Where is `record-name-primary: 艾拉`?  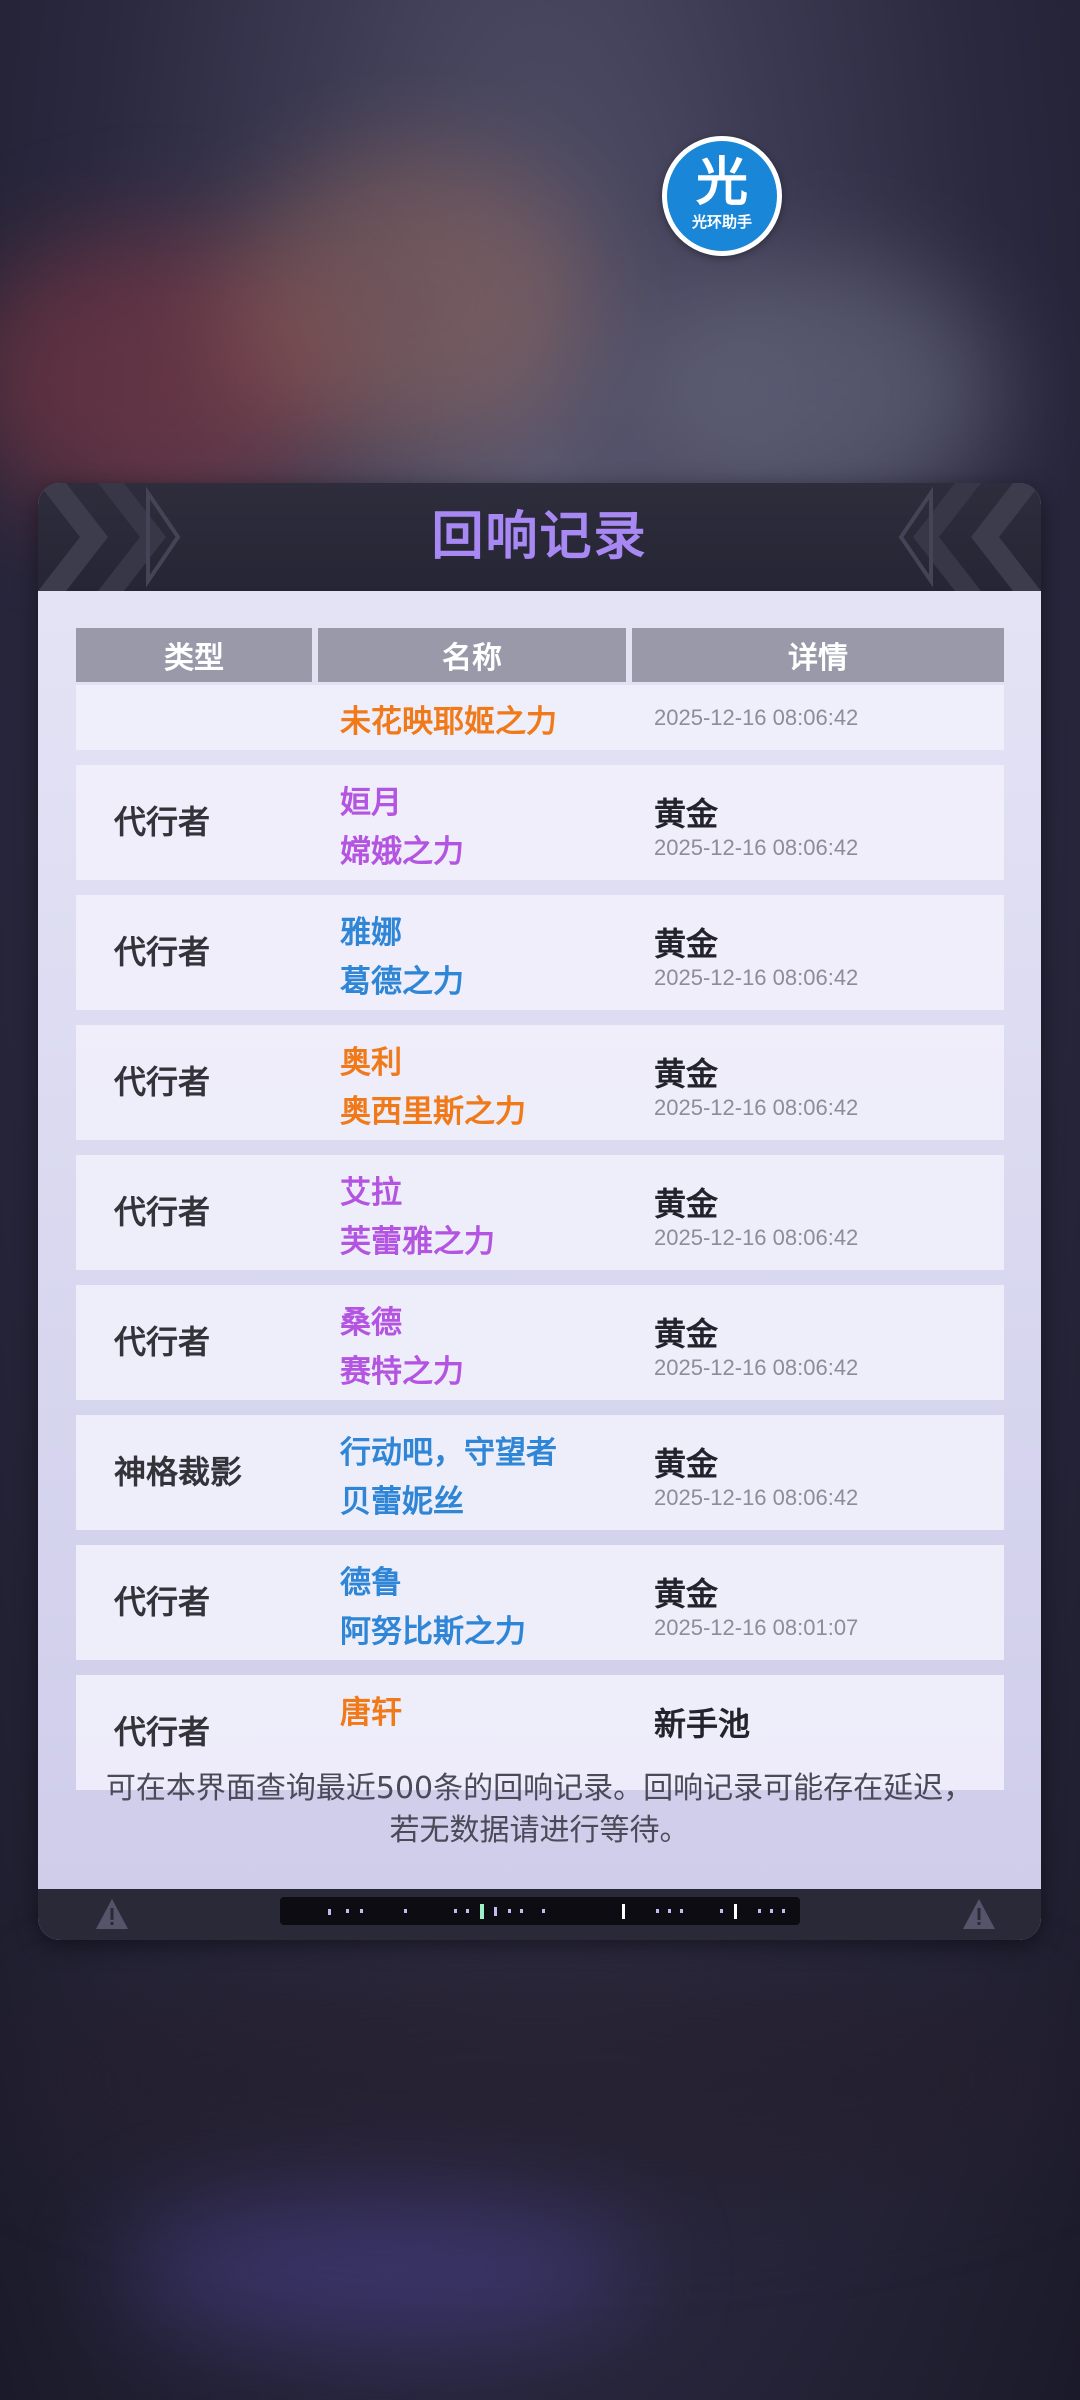
record-name-primary: 艾拉 is located at coordinates (371, 1193).